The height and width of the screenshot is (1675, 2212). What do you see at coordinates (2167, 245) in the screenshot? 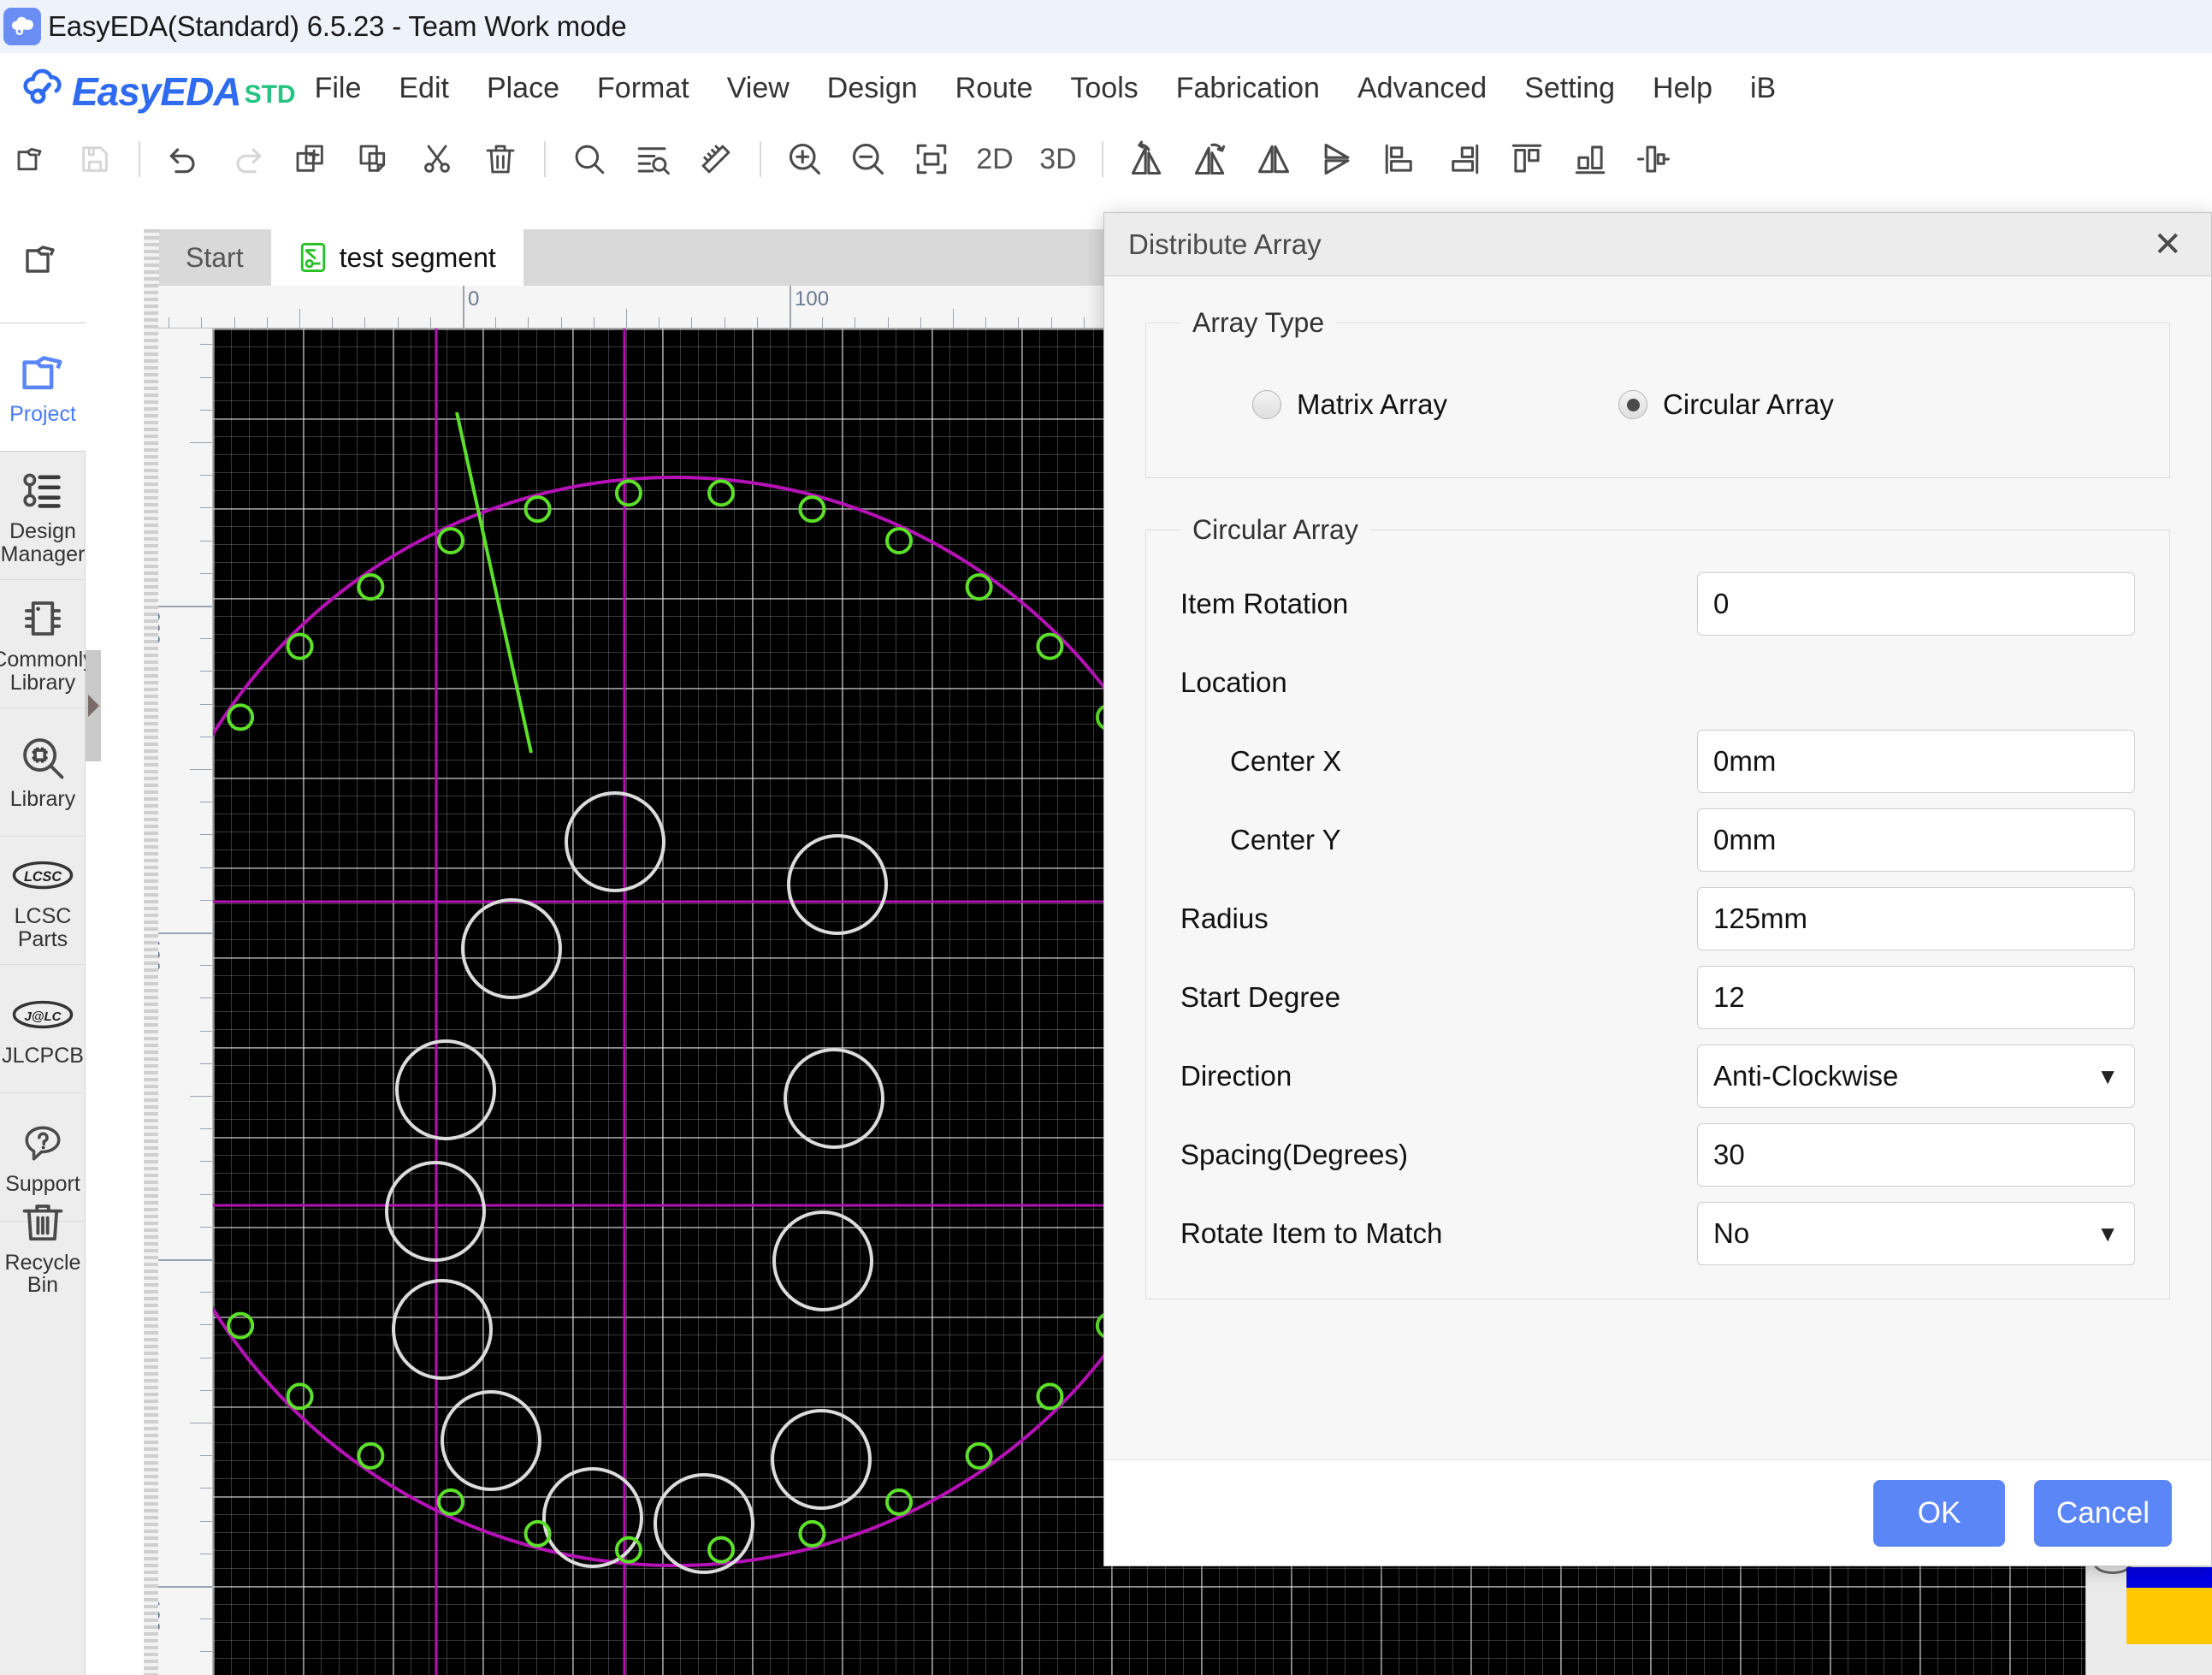
I see `close-icon: ✕` at bounding box center [2167, 245].